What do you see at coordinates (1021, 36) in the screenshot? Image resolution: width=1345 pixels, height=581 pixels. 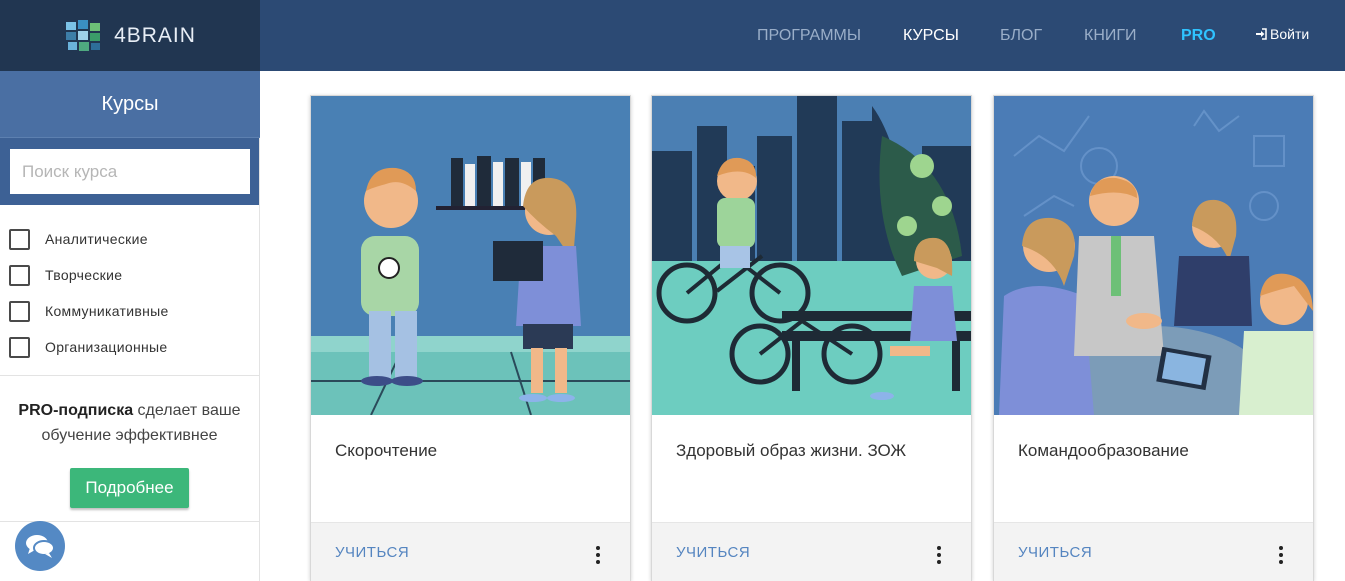 I see `nav-blog: БЛОГ` at bounding box center [1021, 36].